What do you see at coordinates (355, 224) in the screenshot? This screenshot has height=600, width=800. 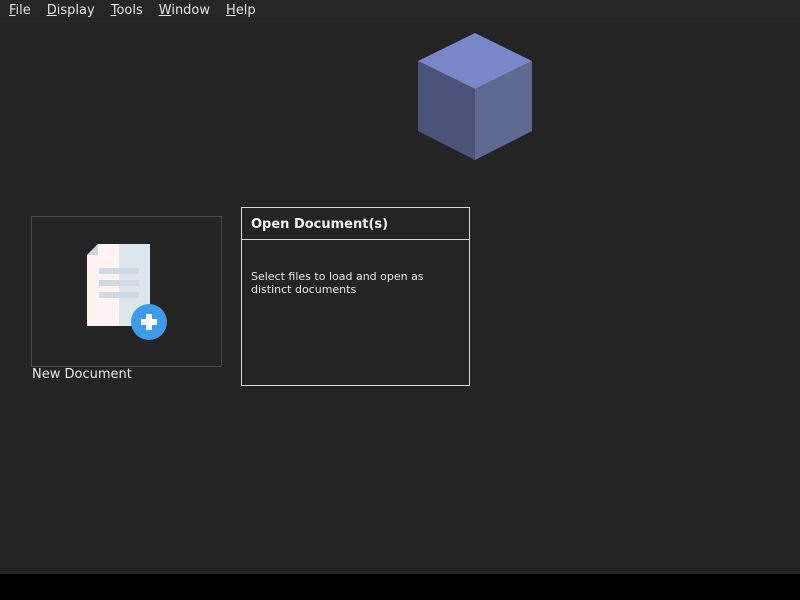 I see `open-documents-title: Open Document(s)` at bounding box center [355, 224].